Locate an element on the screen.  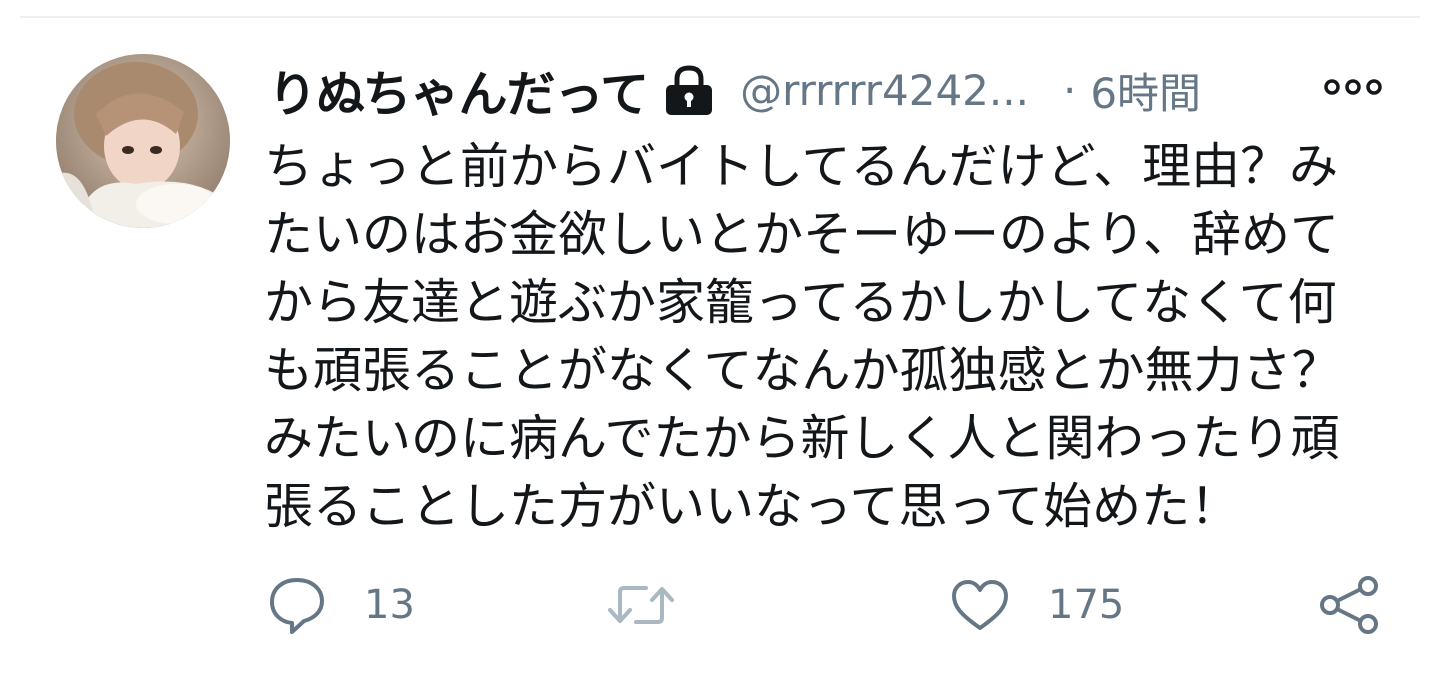
like-button: 175 is located at coordinates (1037, 605).